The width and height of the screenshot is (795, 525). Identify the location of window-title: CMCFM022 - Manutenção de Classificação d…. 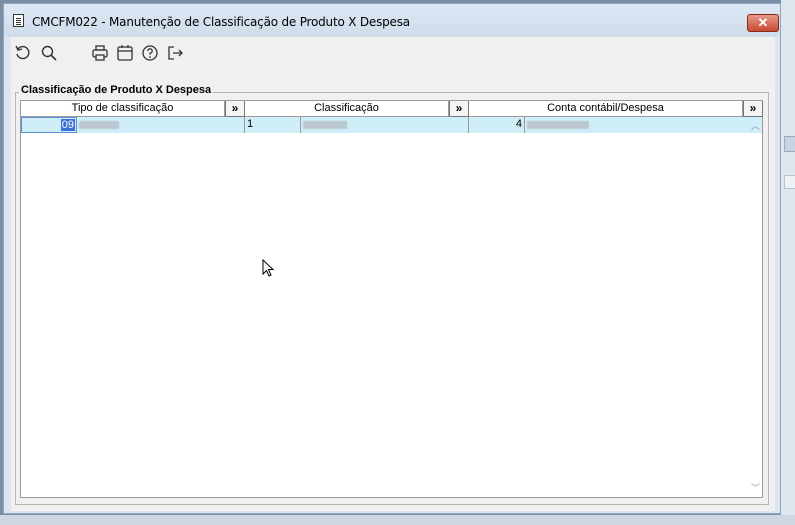
(221, 22).